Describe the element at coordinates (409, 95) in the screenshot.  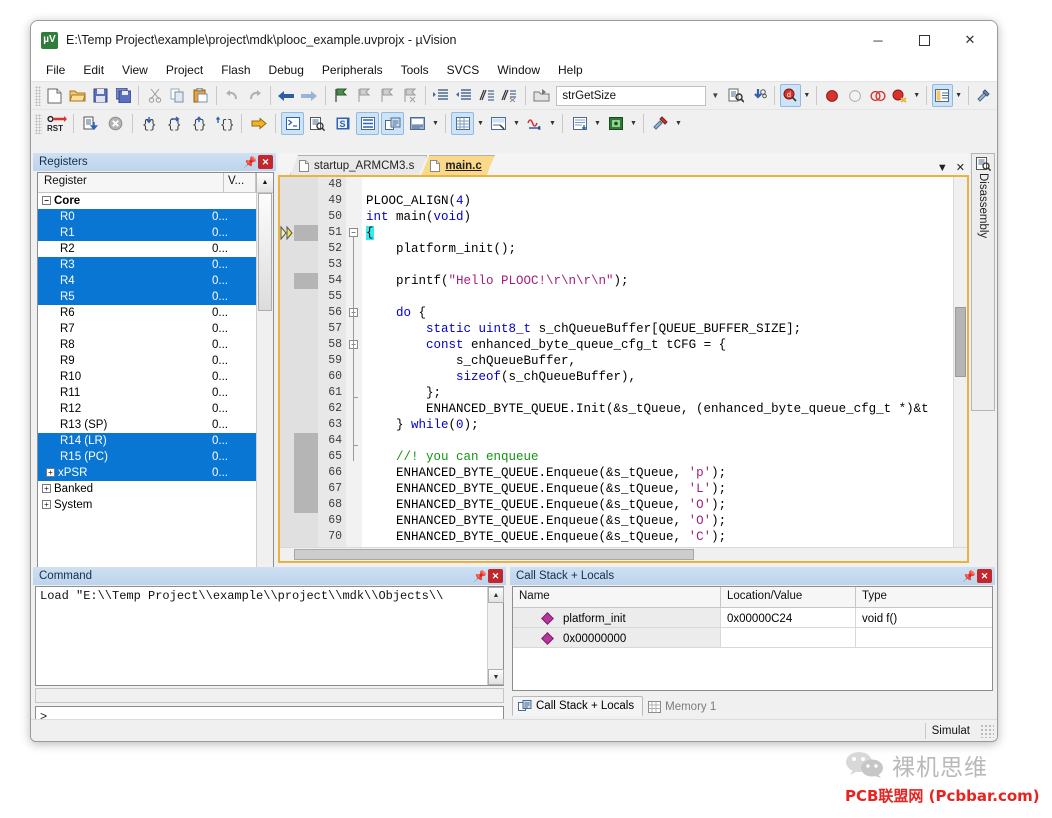
I see `bookmark-clear-icon` at that location.